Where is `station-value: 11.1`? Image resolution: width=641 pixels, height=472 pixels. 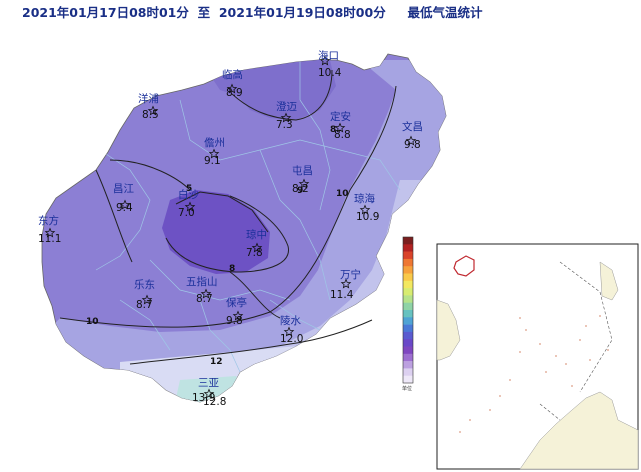
station-value: 11.1 is located at coordinates (49, 239).